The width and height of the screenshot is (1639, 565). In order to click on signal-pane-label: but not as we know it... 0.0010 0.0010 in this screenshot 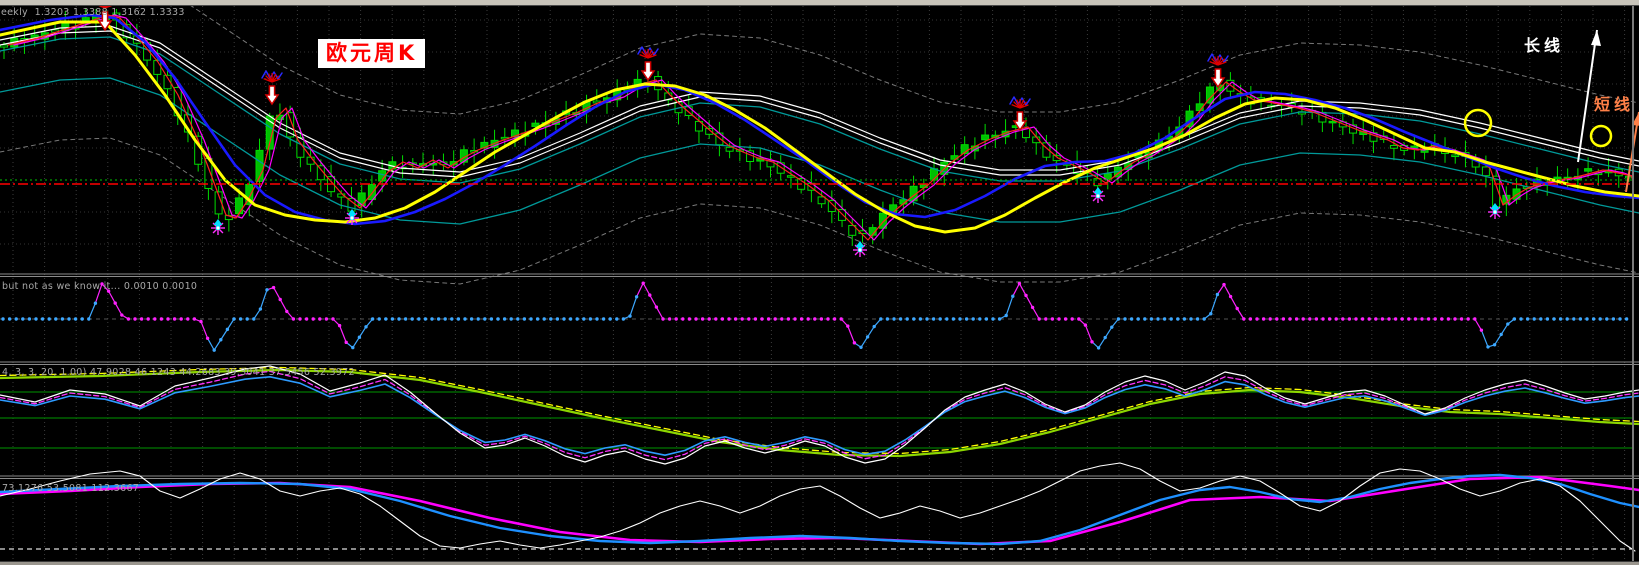, I will do `click(100, 286)`.